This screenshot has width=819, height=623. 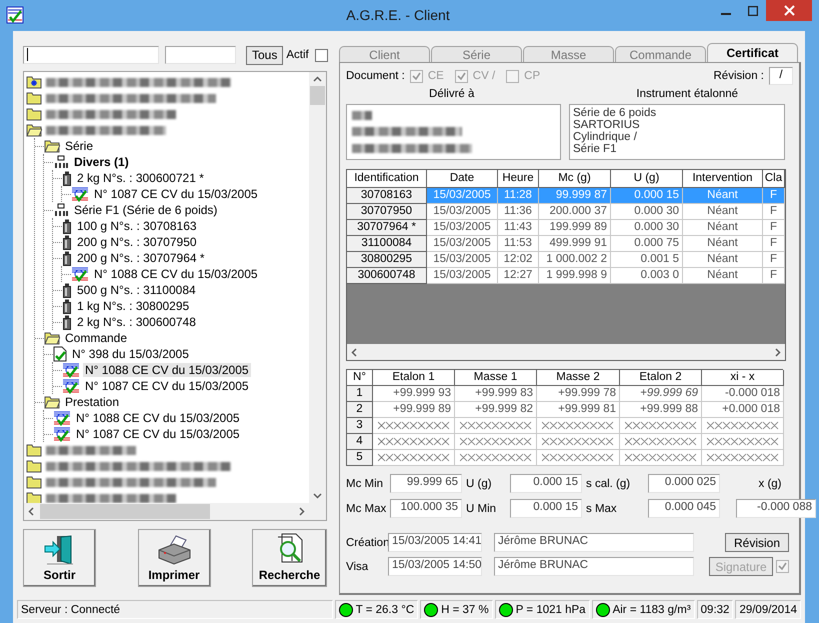 I want to click on table-cell: 30800295, so click(x=387, y=260).